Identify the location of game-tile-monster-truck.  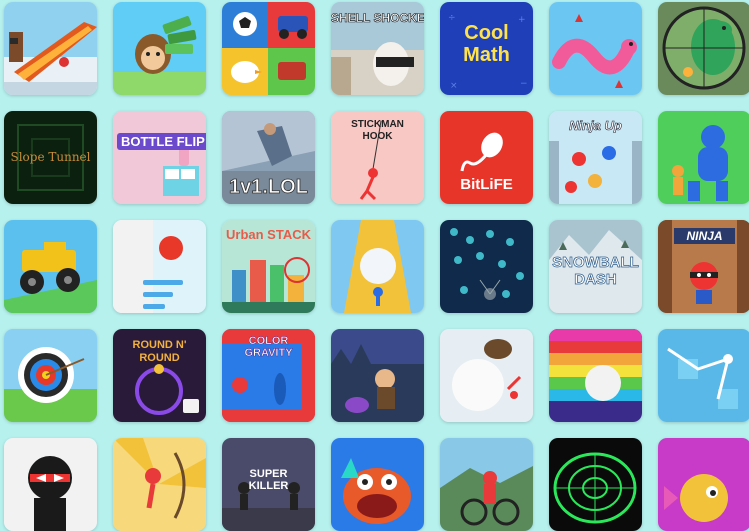
(50, 266).